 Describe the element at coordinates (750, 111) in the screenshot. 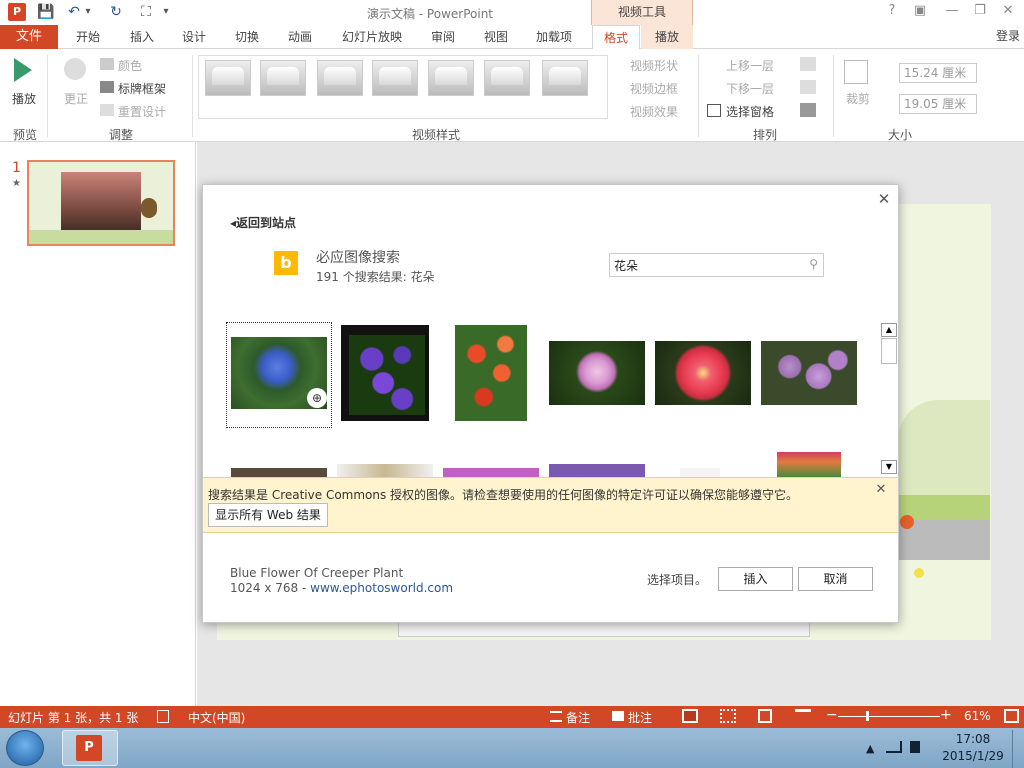

I see `selection-pane-button: 选择窗格` at that location.